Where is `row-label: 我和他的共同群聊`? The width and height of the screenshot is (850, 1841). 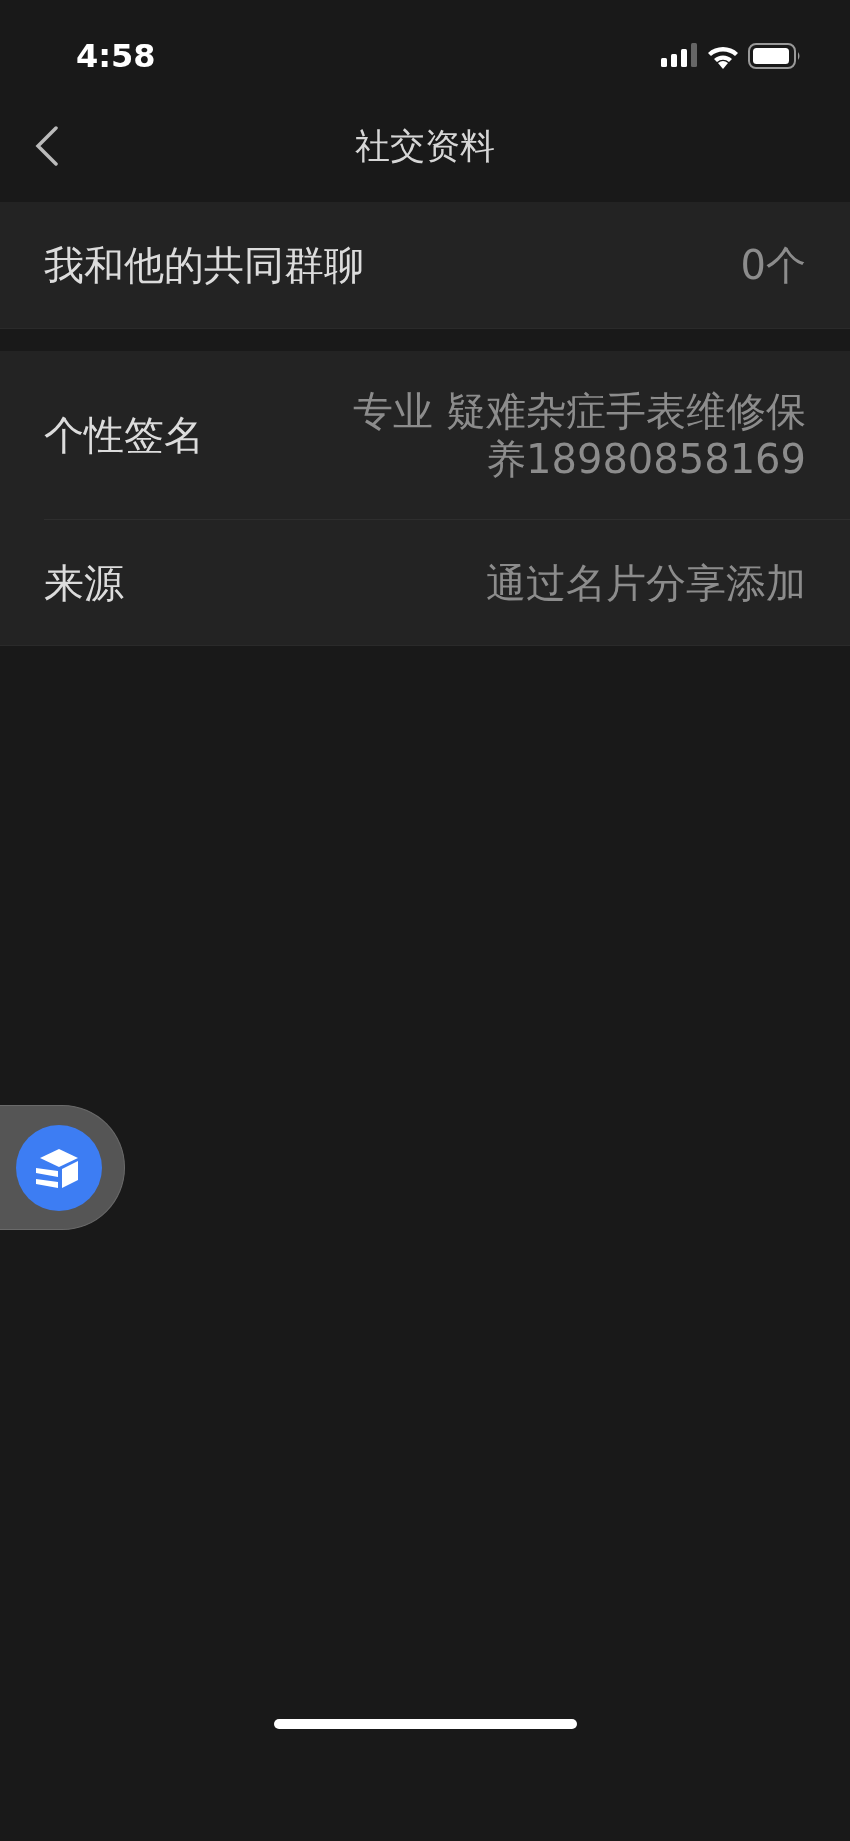
row-label: 我和他的共同群聊 is located at coordinates (204, 265).